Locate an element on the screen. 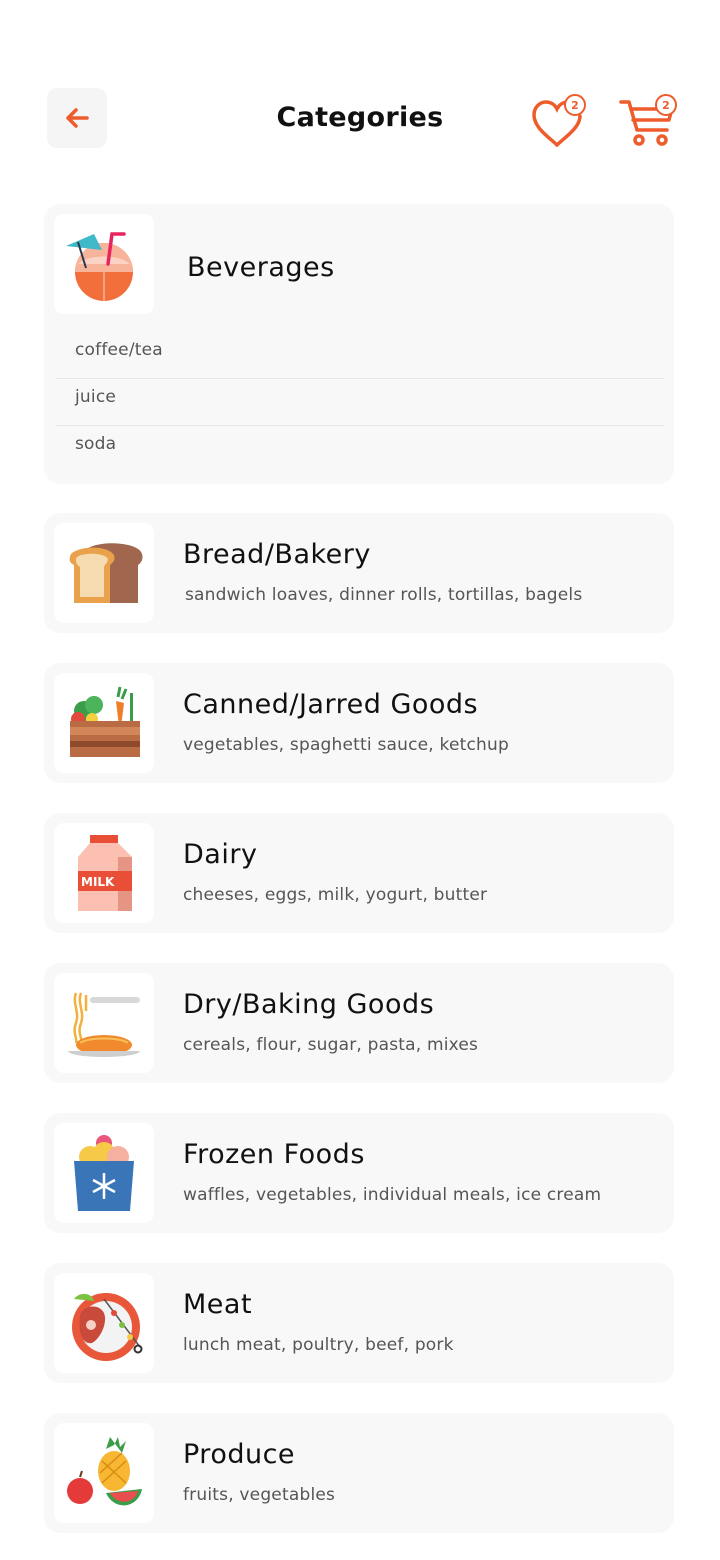 This screenshot has width=720, height=1560. subcategory-list: coffee/tea juice soda is located at coordinates (360, 402).